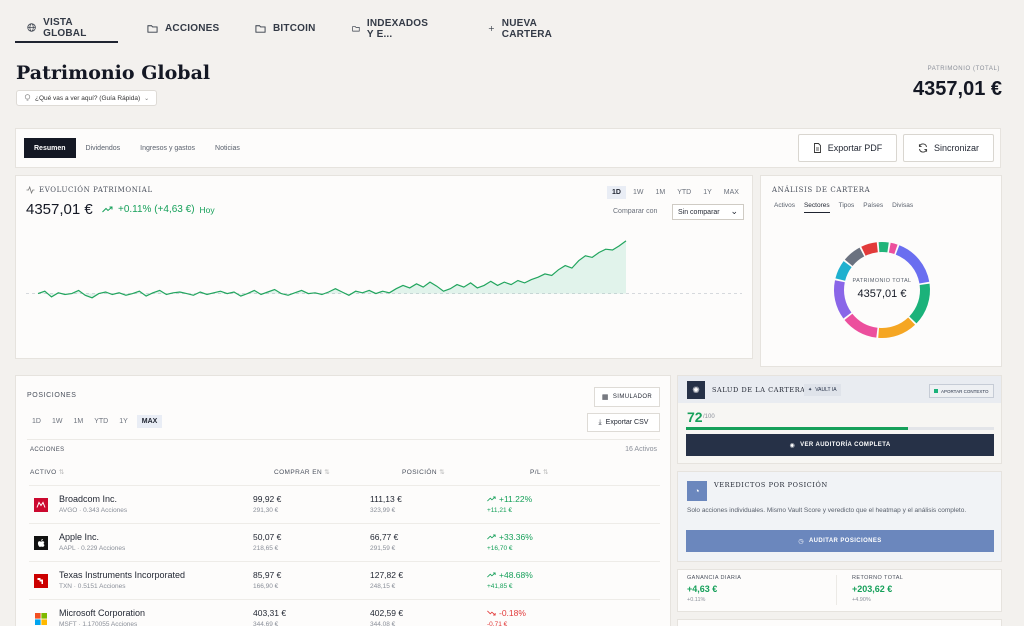  What do you see at coordinates (963, 69) in the screenshot?
I see `total-label: PATRIMONIO (TOTAL)` at bounding box center [963, 69].